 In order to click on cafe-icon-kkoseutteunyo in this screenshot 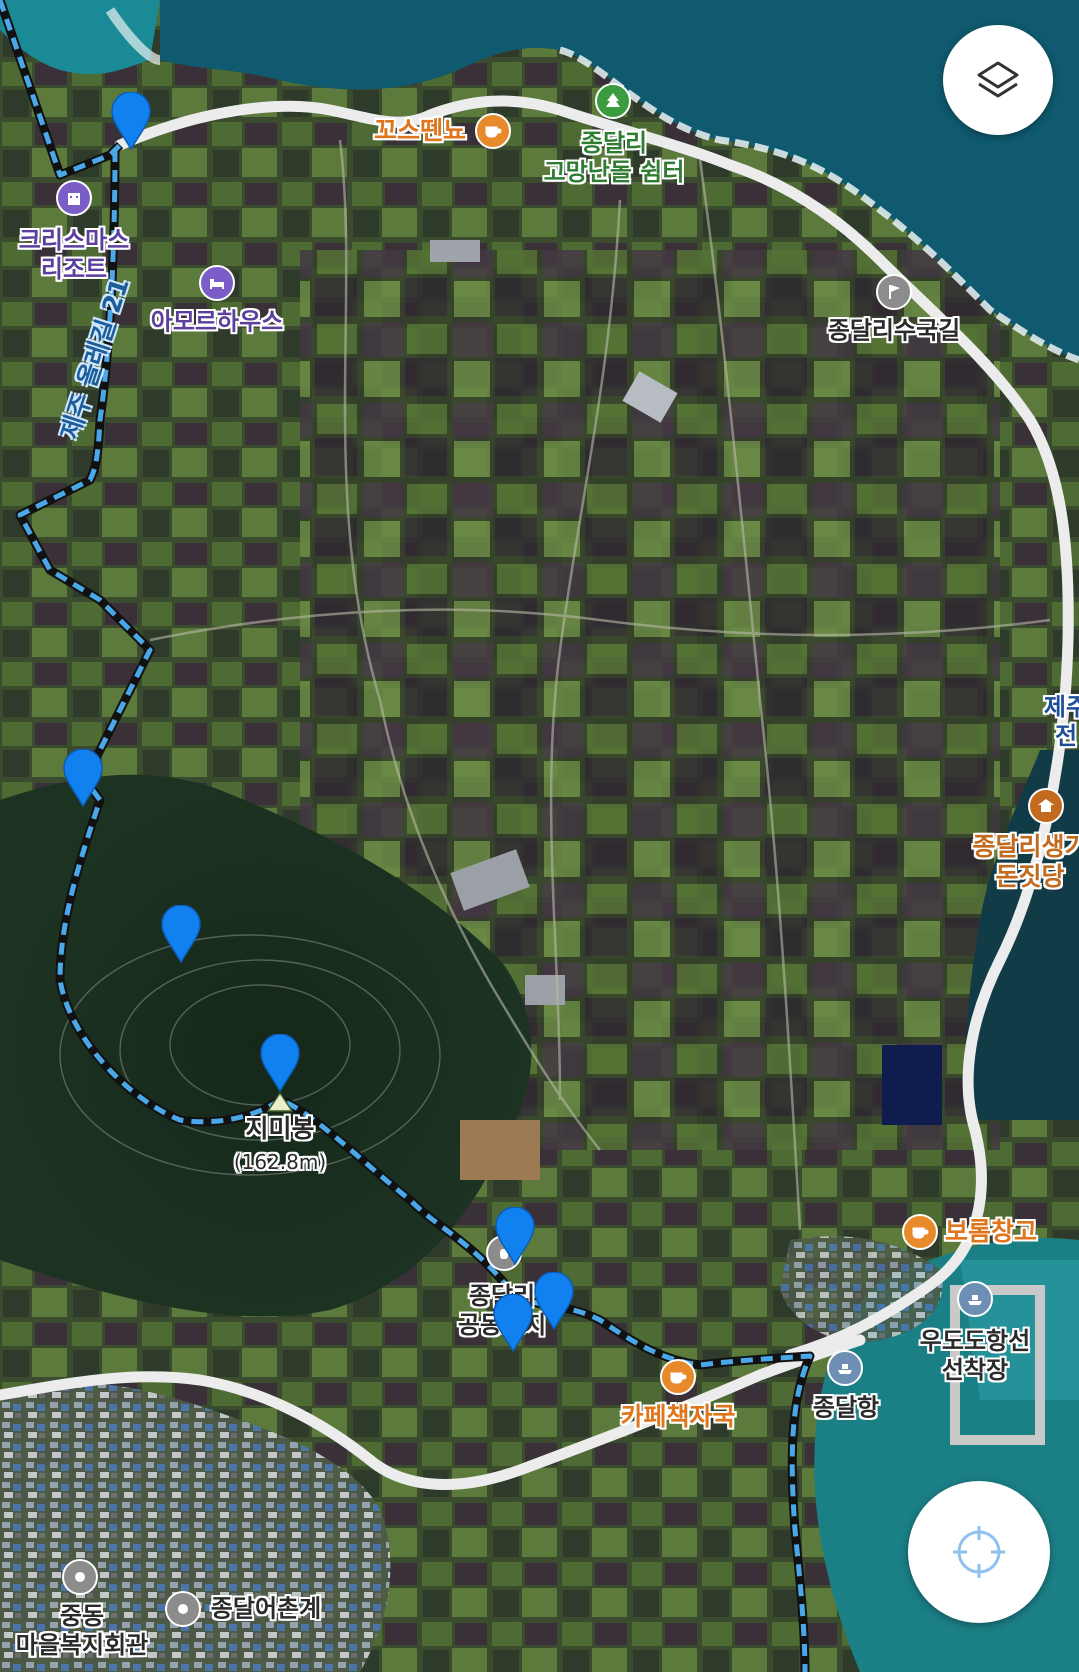, I will do `click(493, 131)`.